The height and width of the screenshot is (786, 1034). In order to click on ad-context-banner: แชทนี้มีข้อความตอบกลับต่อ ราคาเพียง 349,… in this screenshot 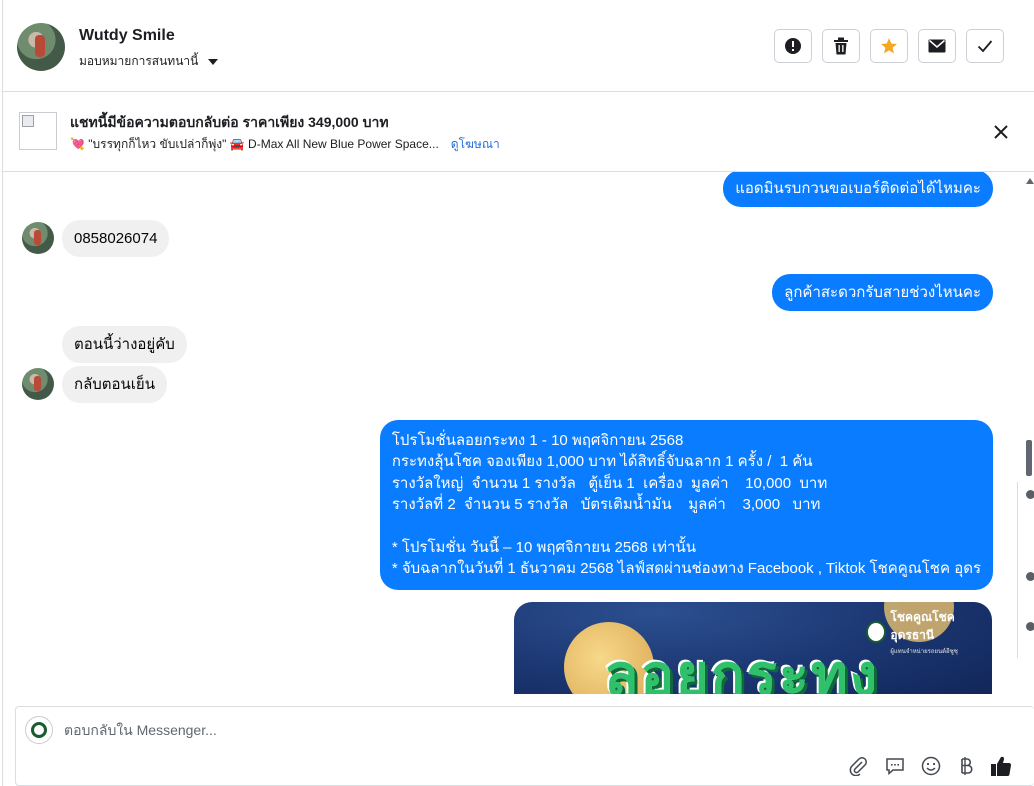, I will do `click(518, 132)`.